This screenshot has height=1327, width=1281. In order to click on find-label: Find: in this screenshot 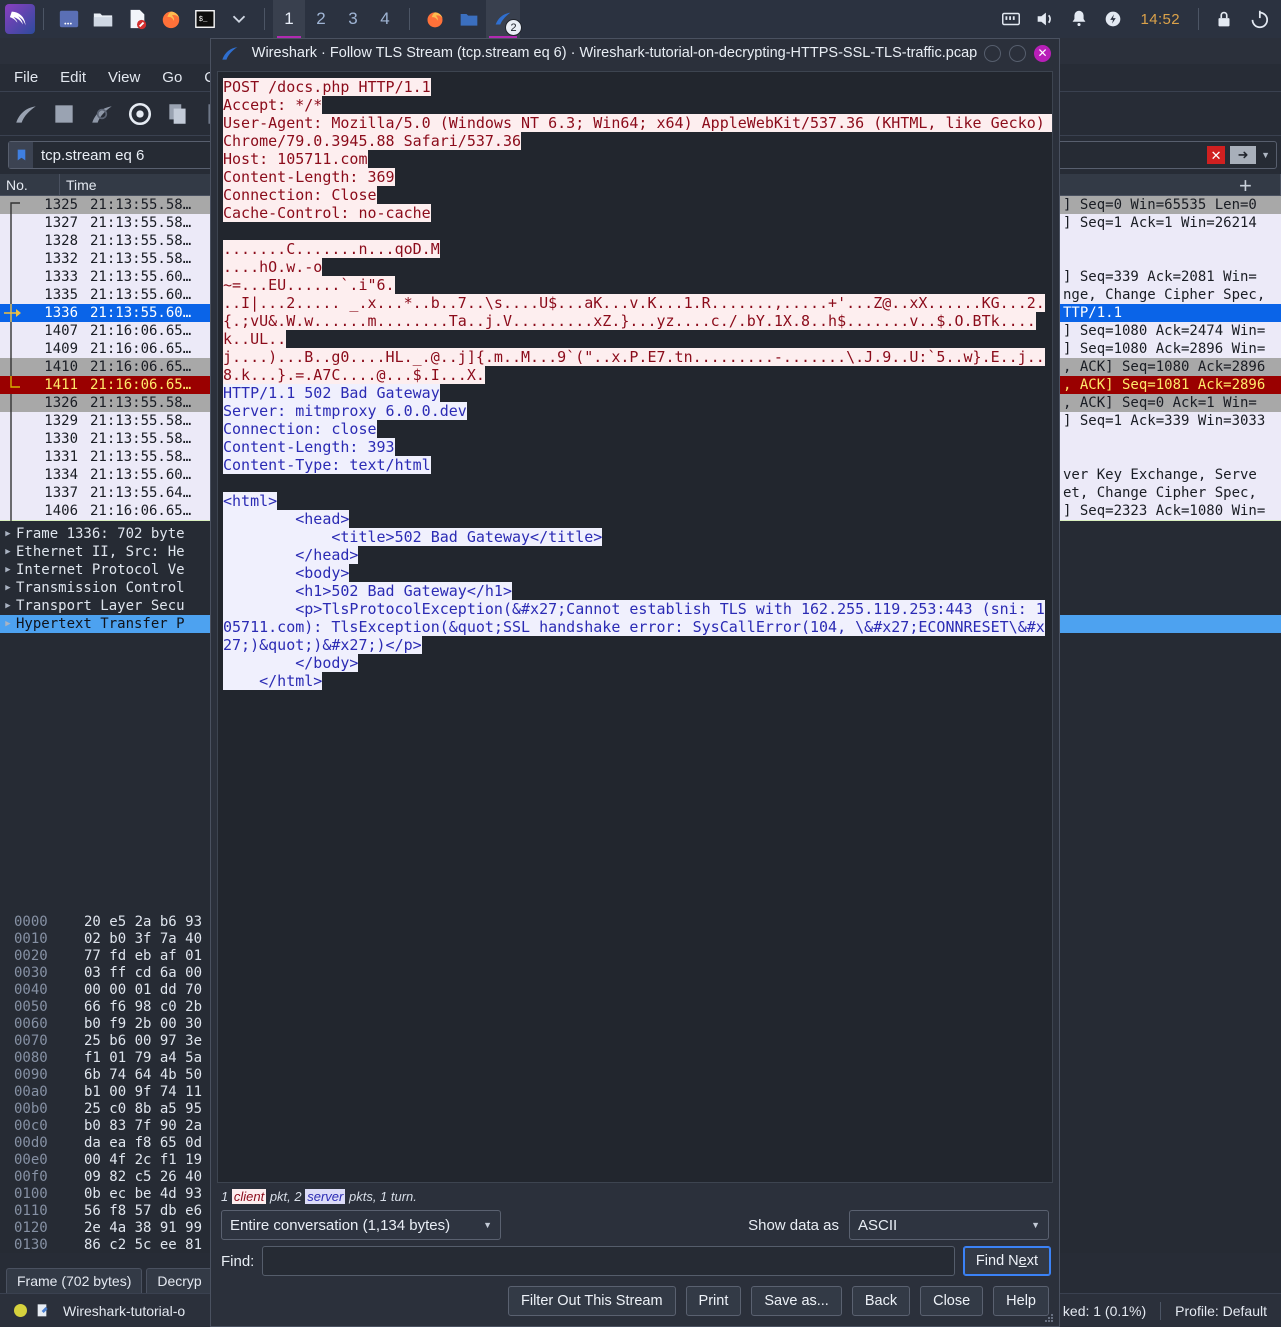, I will do `click(238, 1261)`.